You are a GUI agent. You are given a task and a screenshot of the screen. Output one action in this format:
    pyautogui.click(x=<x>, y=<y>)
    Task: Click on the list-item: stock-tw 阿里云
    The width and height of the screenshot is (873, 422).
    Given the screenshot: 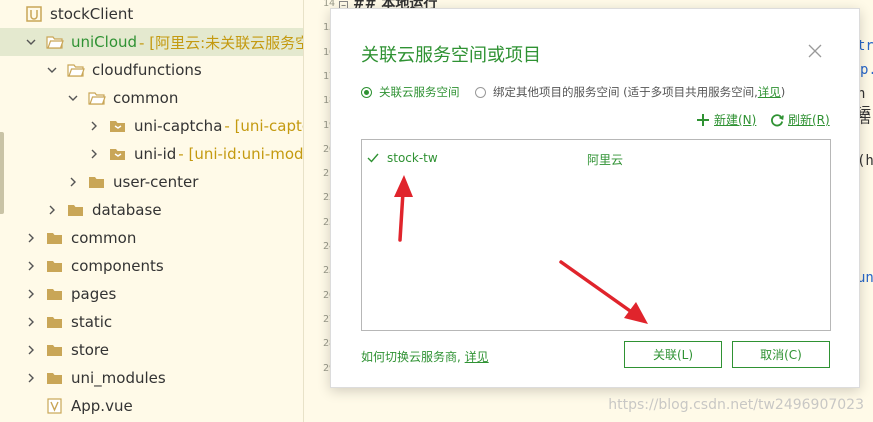 What is the action you would take?
    pyautogui.click(x=596, y=158)
    